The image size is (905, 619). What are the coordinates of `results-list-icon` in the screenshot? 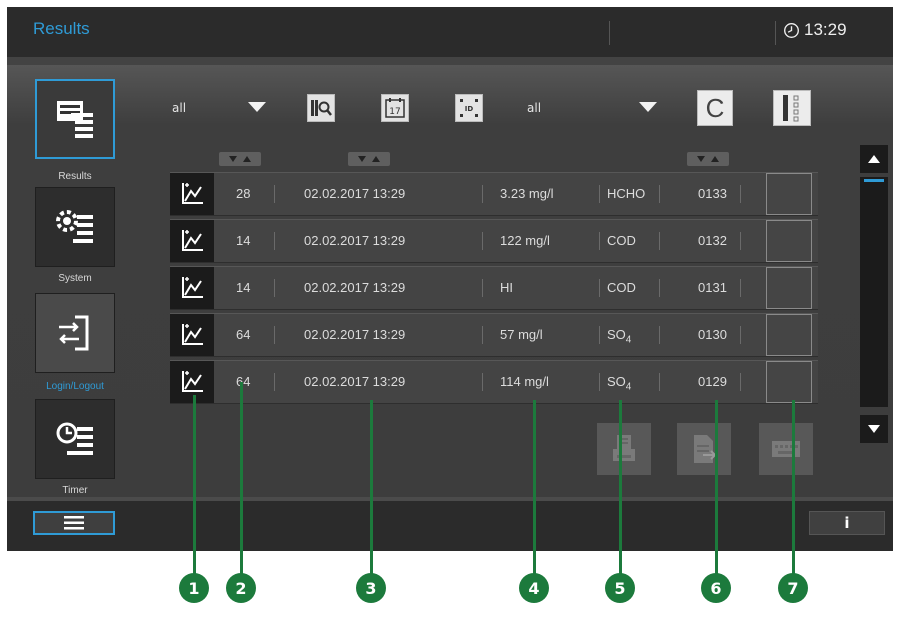 It's located at (75, 119).